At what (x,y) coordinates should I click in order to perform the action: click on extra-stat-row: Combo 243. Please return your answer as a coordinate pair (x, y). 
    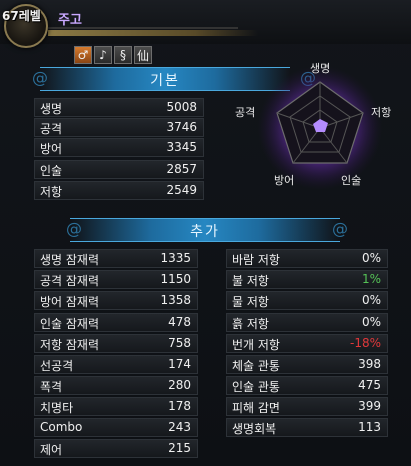
    Looking at the image, I should click on (116, 427).